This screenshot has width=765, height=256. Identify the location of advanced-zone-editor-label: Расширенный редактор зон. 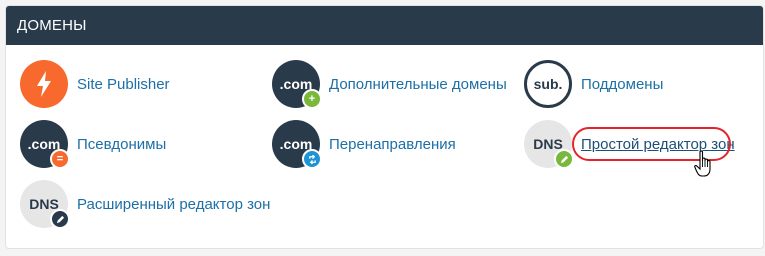
(174, 204).